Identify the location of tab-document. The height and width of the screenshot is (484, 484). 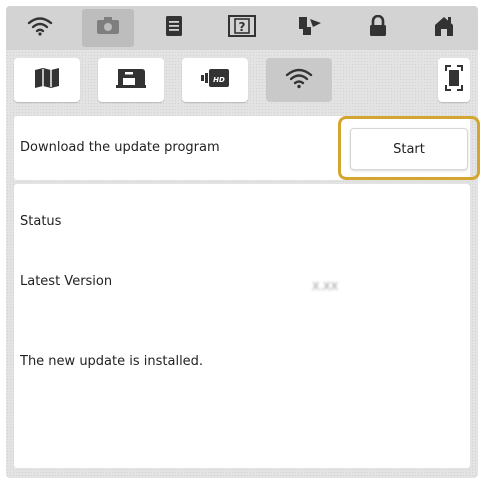
(174, 28).